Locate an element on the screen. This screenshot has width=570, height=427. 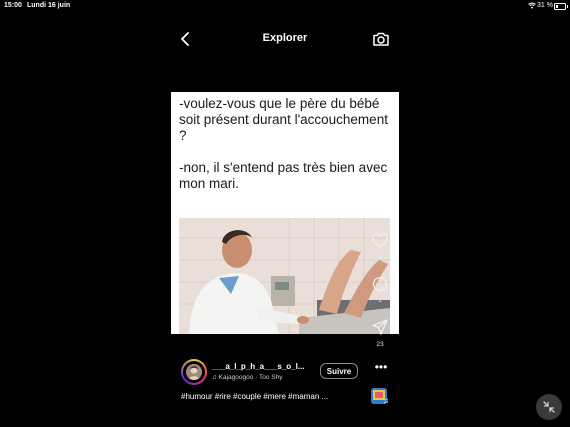
comment-button is located at coordinates (380, 284).